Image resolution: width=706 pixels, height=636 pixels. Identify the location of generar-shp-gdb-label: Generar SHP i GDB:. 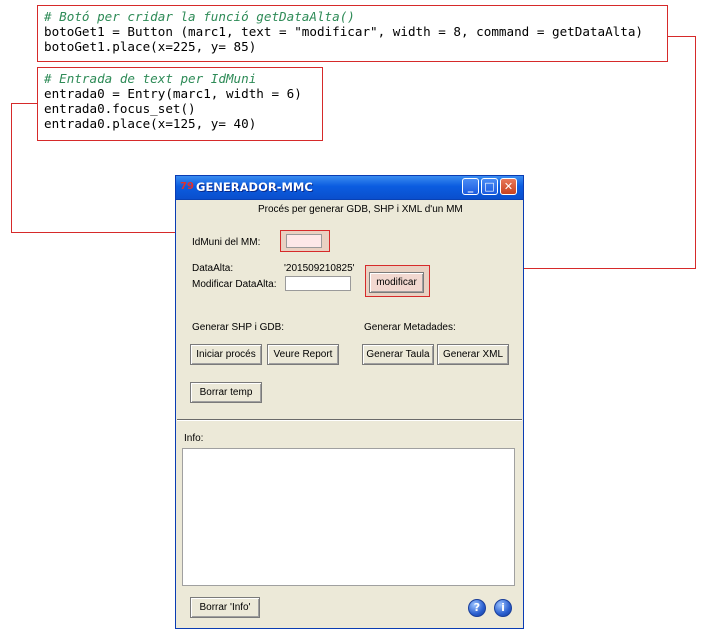
(238, 327).